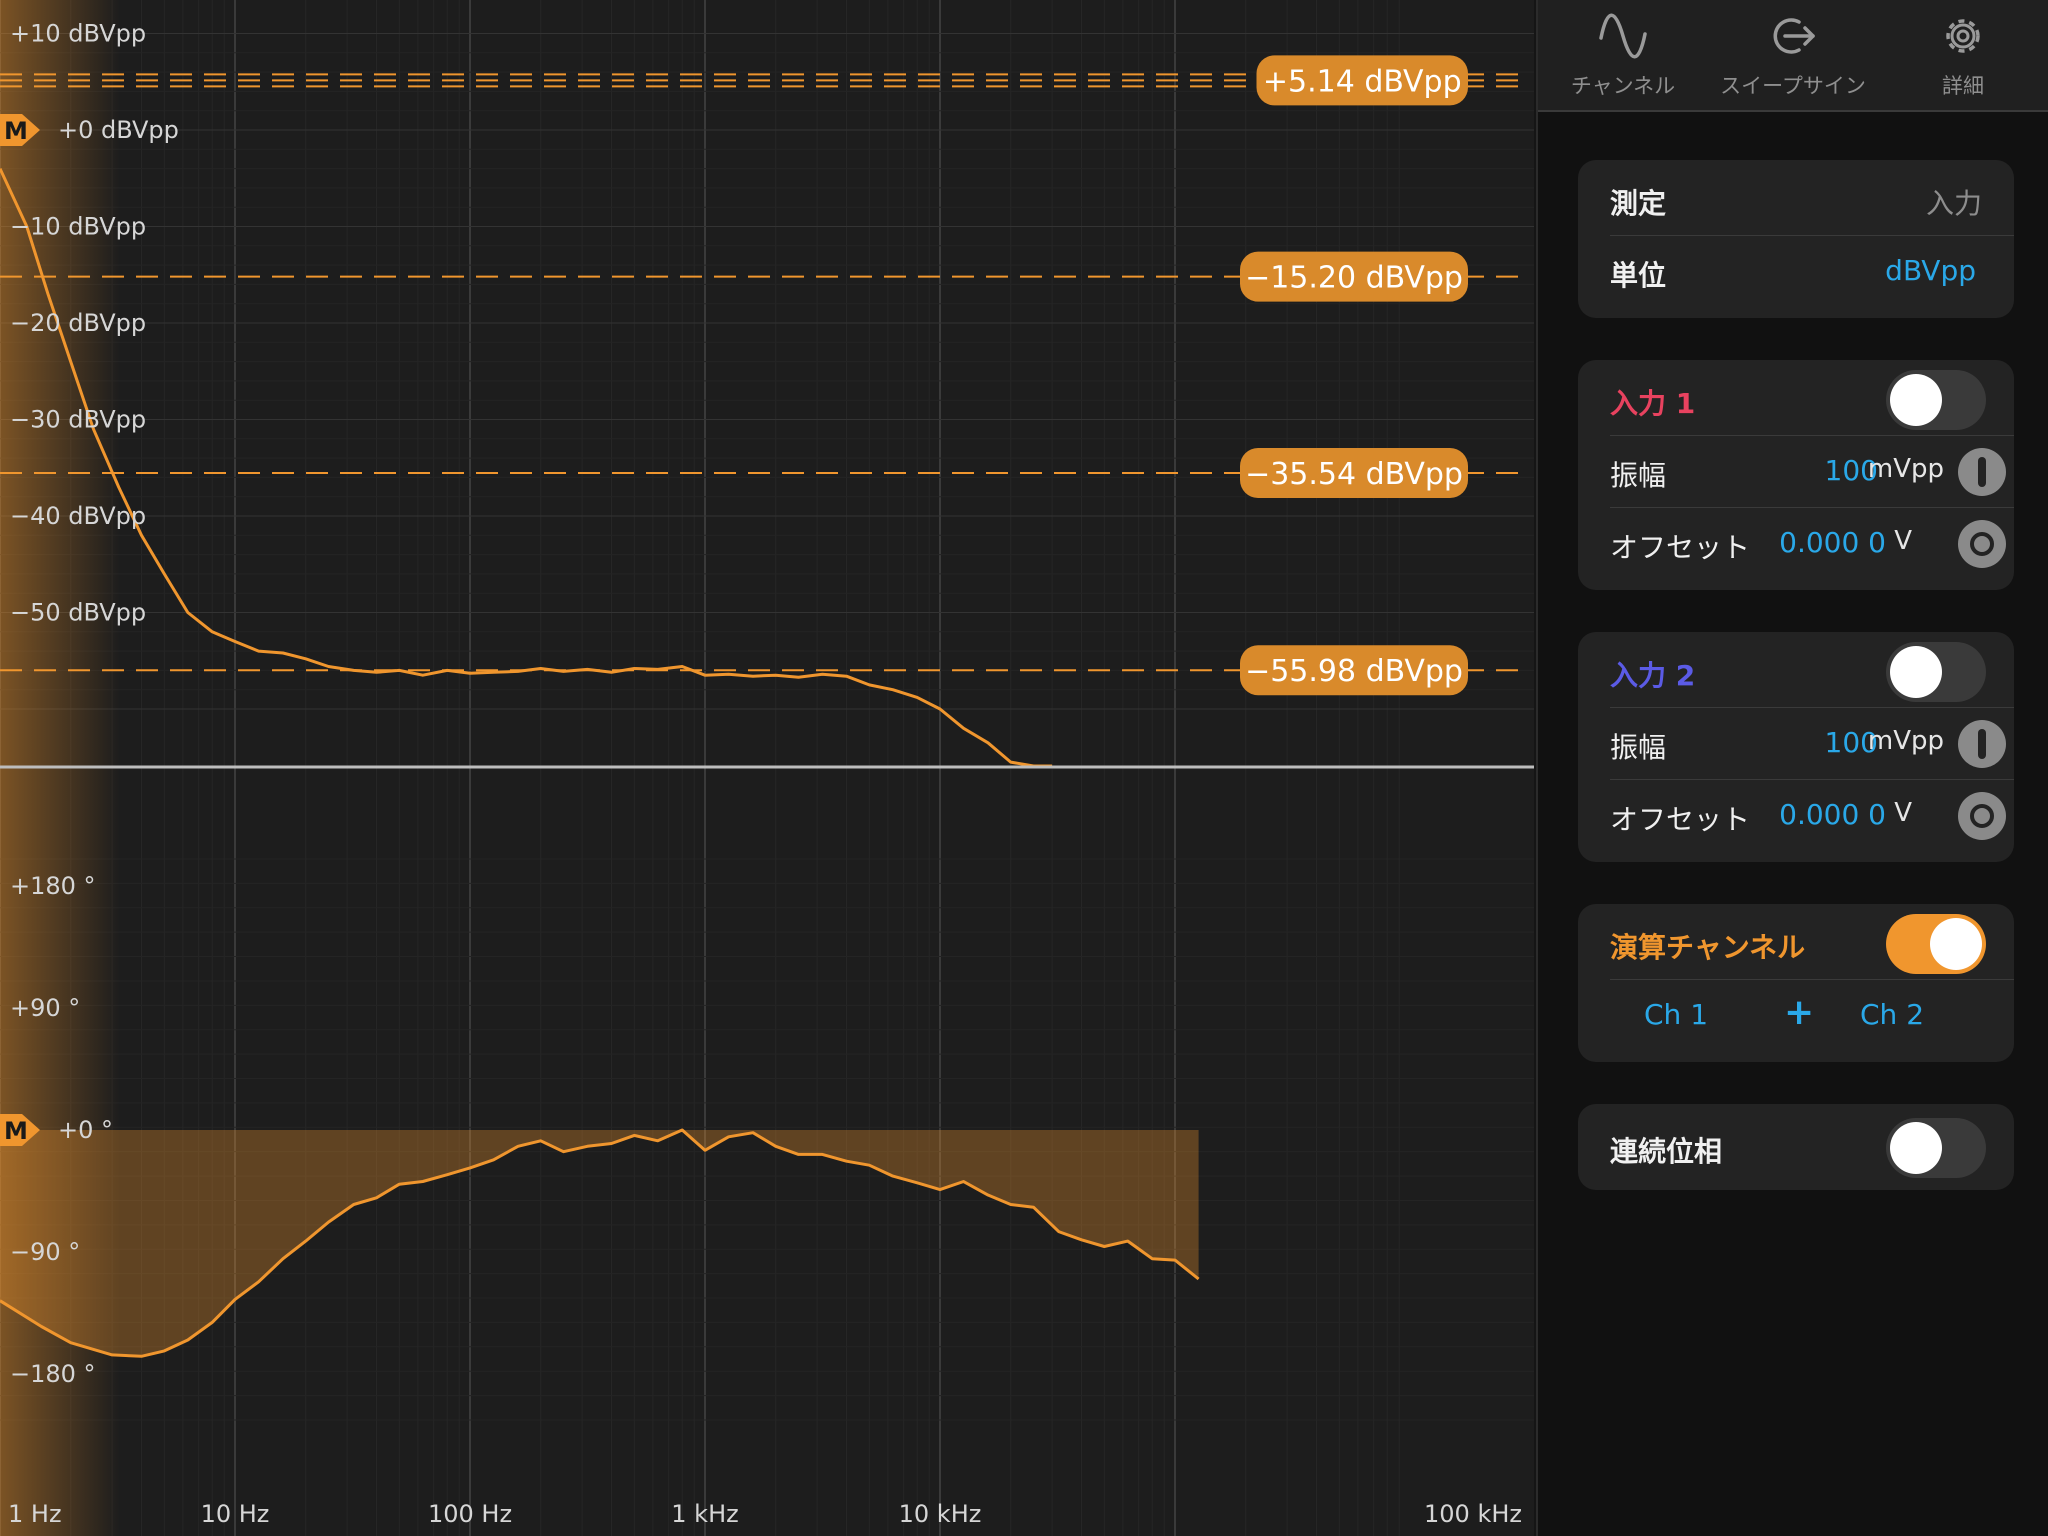  Describe the element at coordinates (1936, 672) in the screenshot. I see `input2-toggle` at that location.